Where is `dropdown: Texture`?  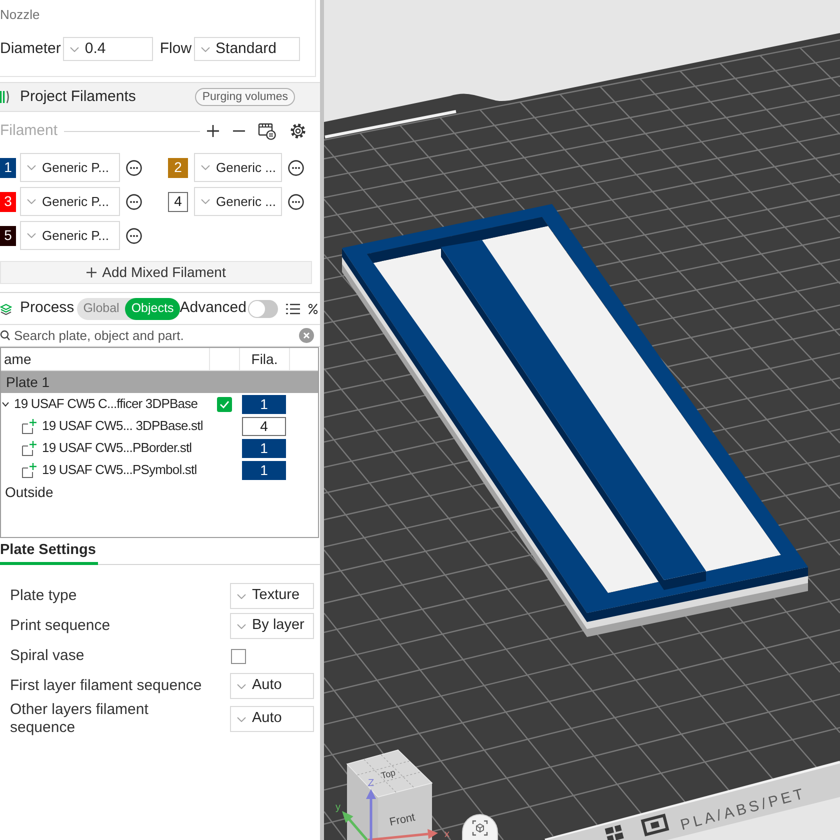 dropdown: Texture is located at coordinates (272, 596).